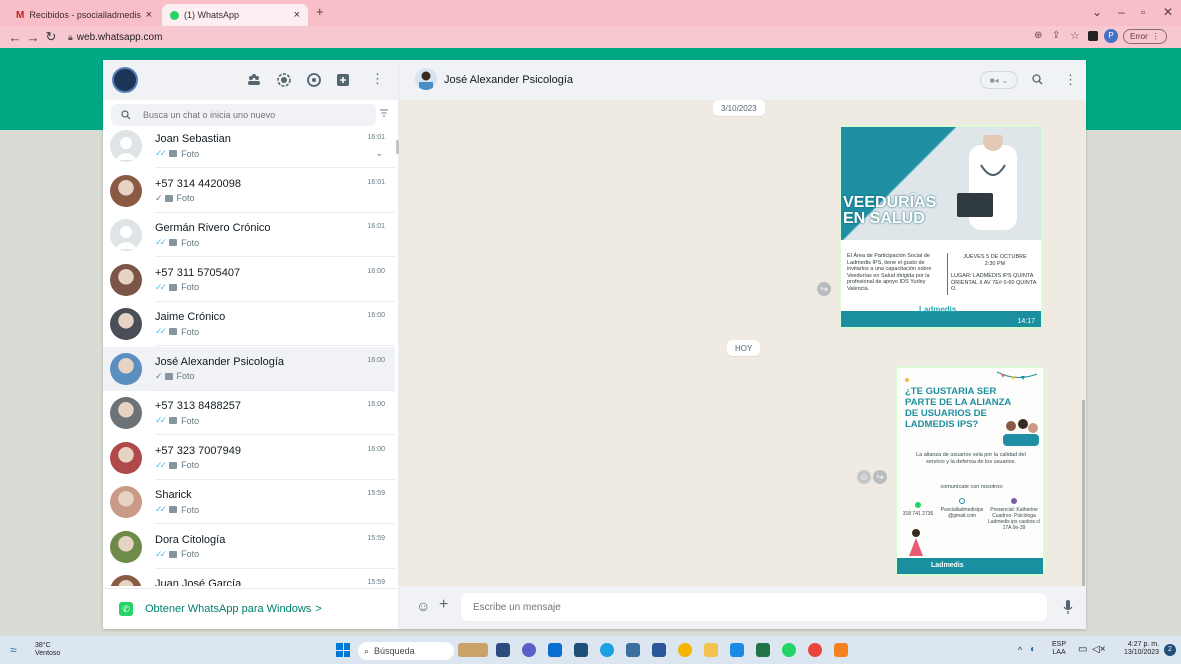  Describe the element at coordinates (249, 191) in the screenshot. I see `chat-list-item: +57 314 4420098 16:01 ✓ Foto` at that location.